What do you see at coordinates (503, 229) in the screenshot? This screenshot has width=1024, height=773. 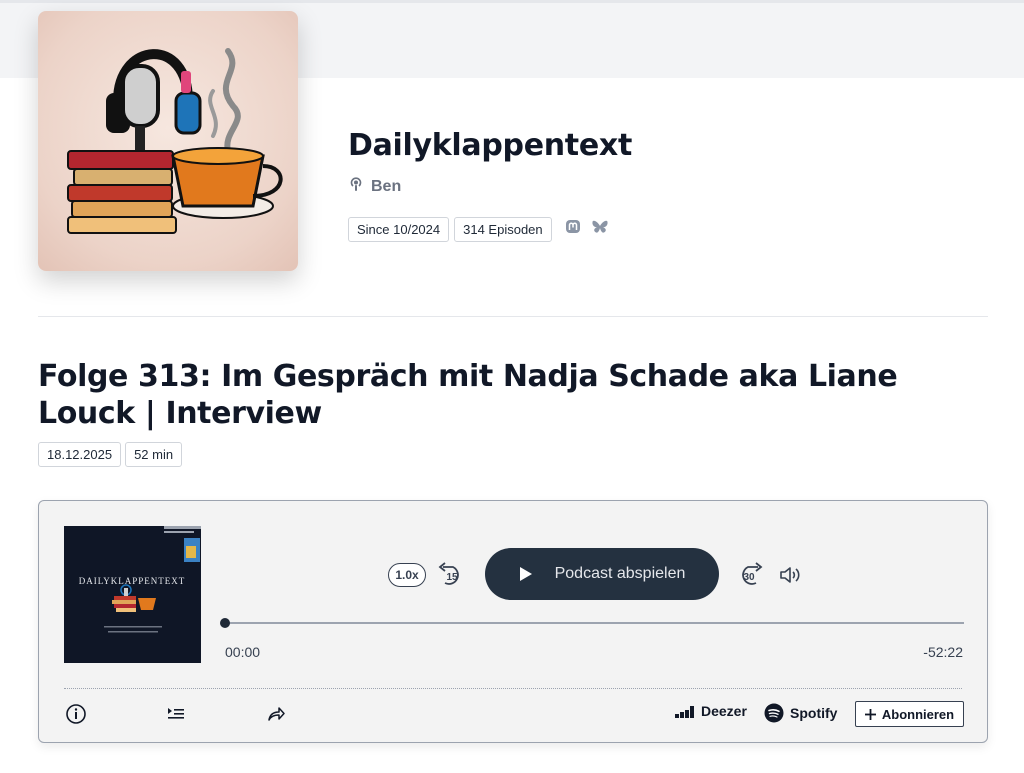 I see `episode-count-badge: 314 Episoden` at bounding box center [503, 229].